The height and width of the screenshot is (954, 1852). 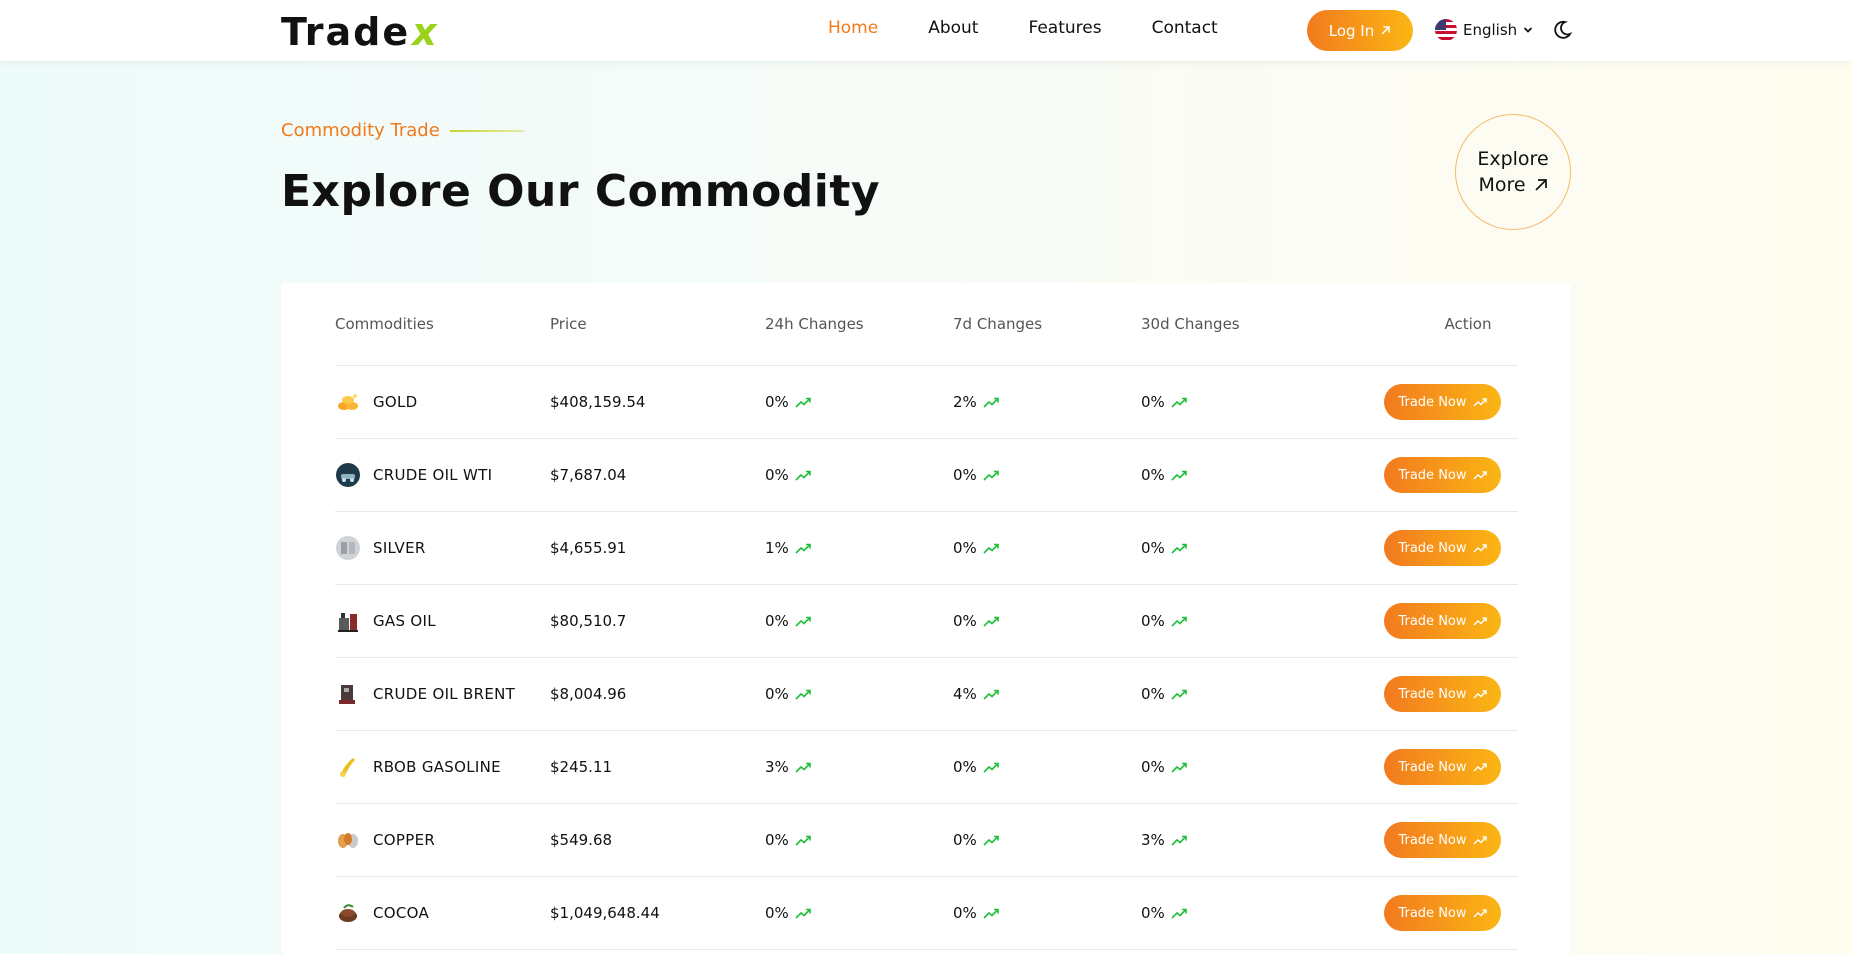 I want to click on commodity-cell: CRUDE OIL BRENT, so click(x=425, y=694).